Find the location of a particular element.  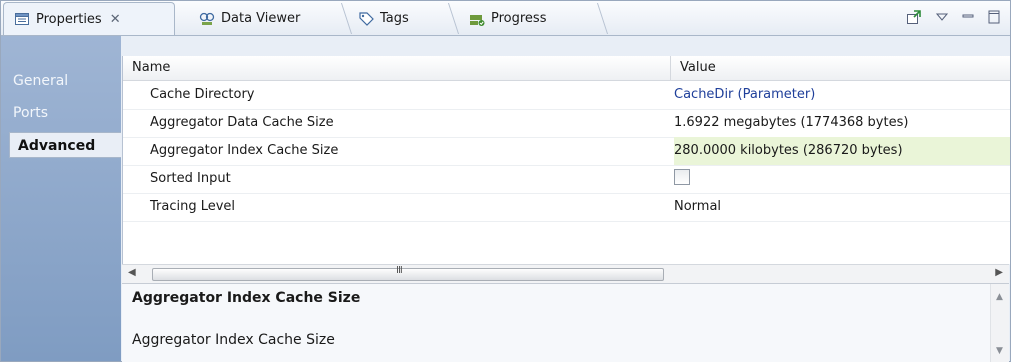

property-value: Normal is located at coordinates (842, 207).